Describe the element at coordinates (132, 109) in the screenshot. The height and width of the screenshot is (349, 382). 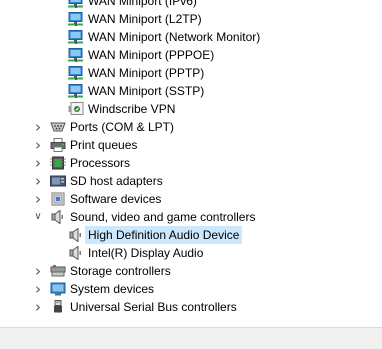
I see `tree-item-label: Windscribe VPN` at that location.